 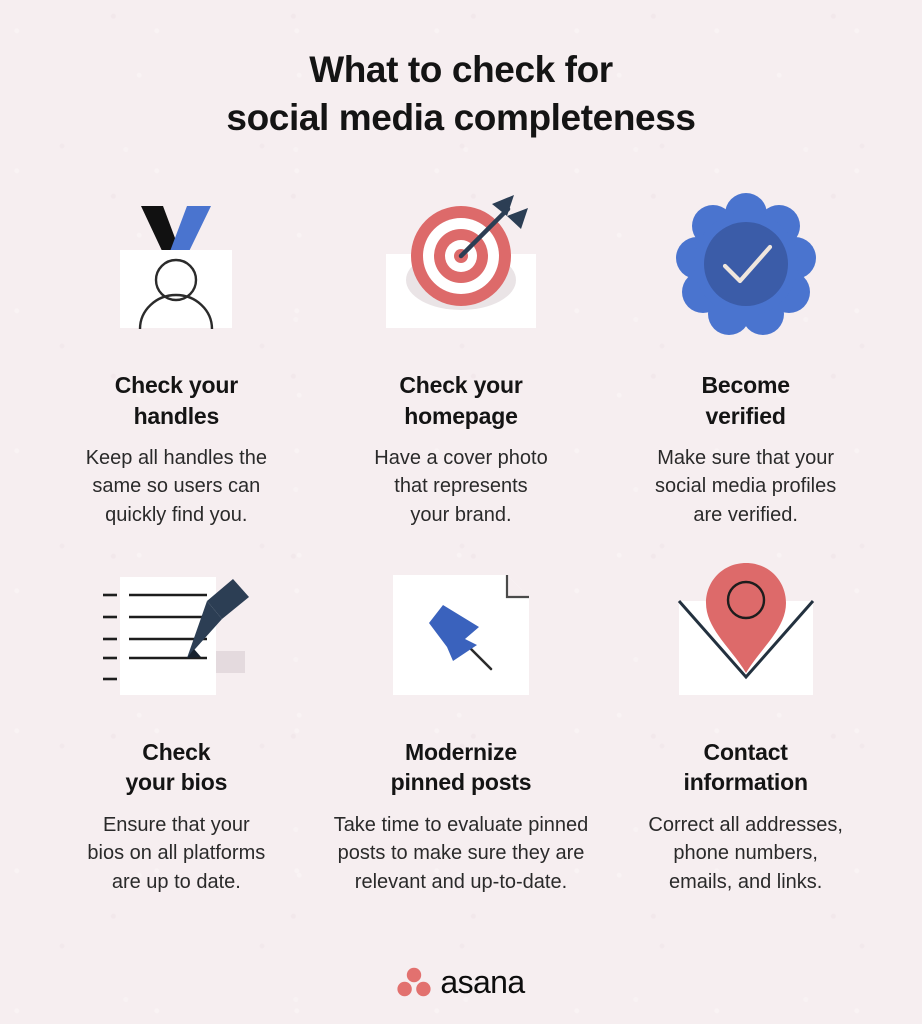 I want to click on tip-body-line-2: same so users can, so click(x=176, y=486).